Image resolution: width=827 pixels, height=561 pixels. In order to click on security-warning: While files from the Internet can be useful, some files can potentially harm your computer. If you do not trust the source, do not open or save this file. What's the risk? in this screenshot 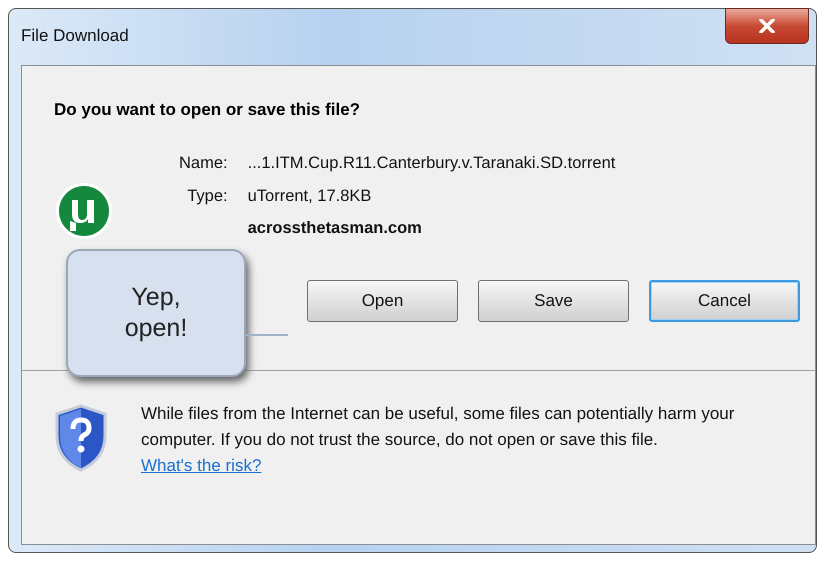, I will do `click(438, 440)`.